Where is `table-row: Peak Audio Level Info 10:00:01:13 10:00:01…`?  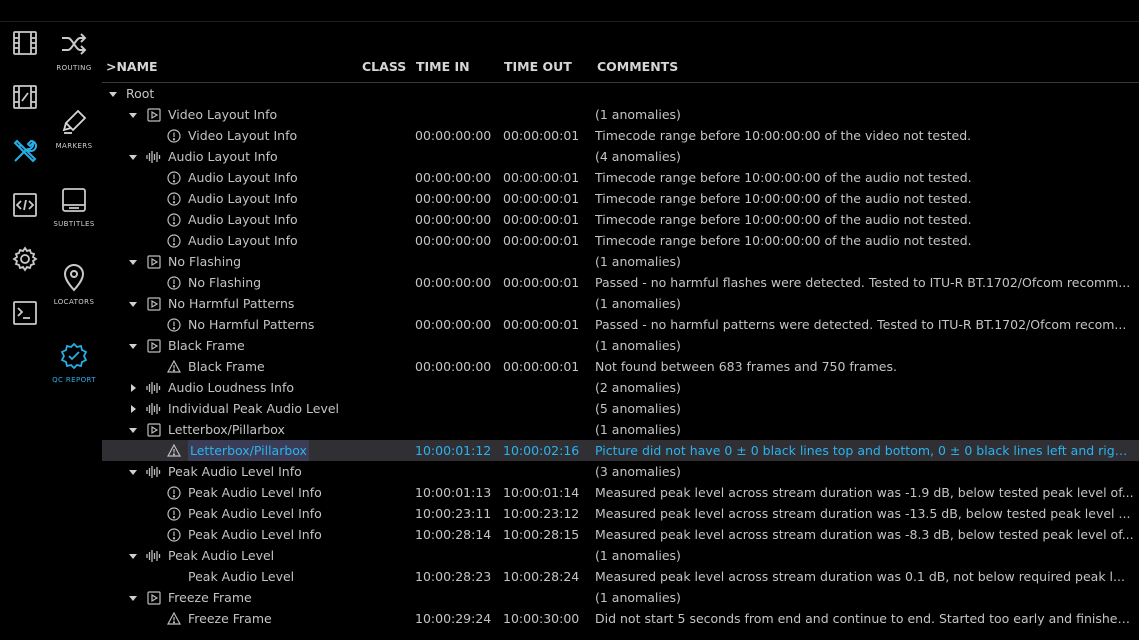 table-row: Peak Audio Level Info 10:00:01:13 10:00:01… is located at coordinates (620, 492).